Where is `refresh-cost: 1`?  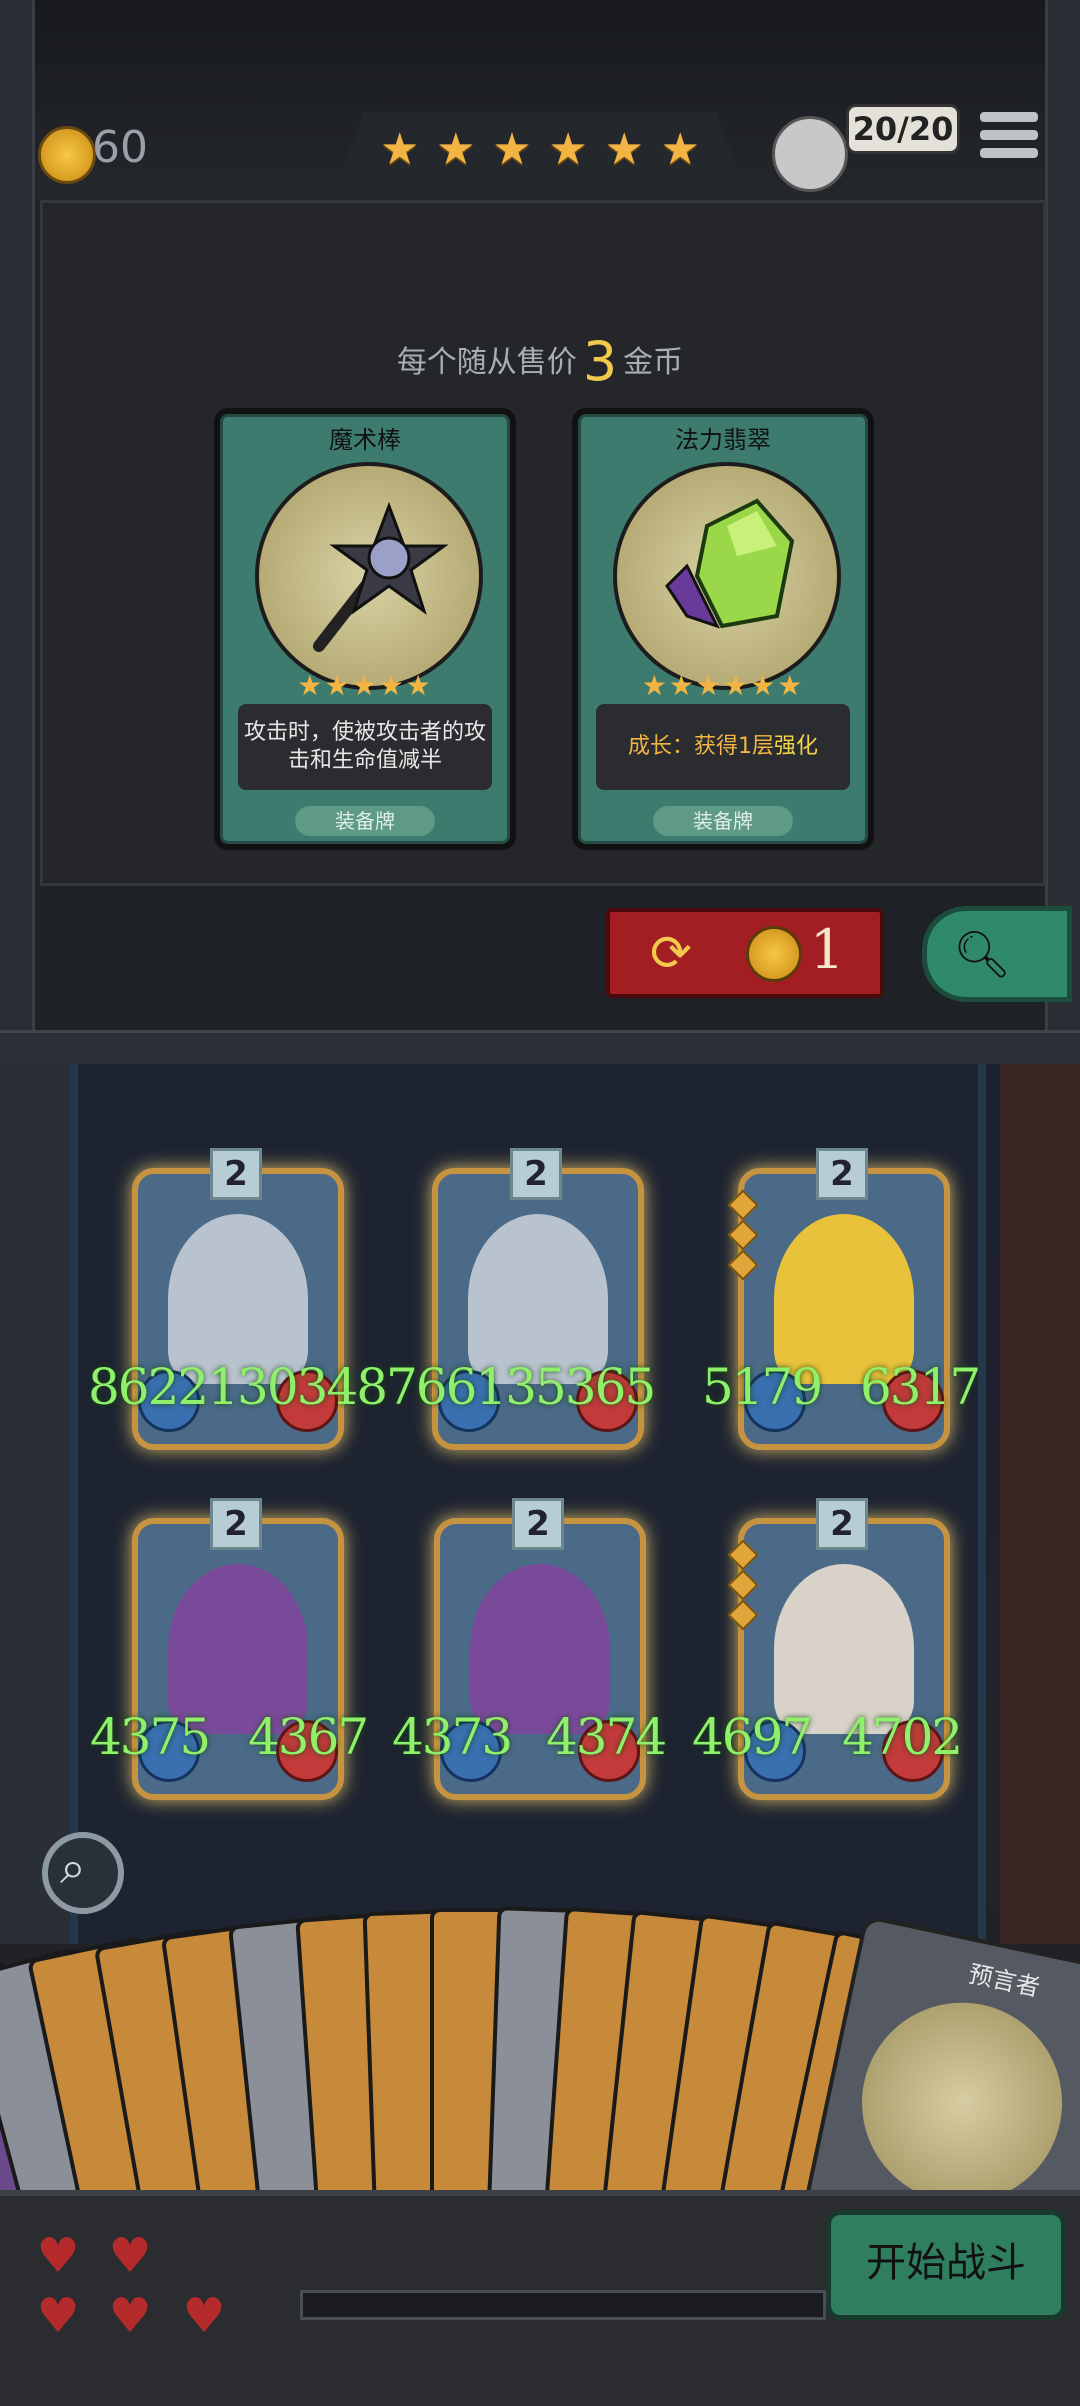 refresh-cost: 1 is located at coordinates (827, 949).